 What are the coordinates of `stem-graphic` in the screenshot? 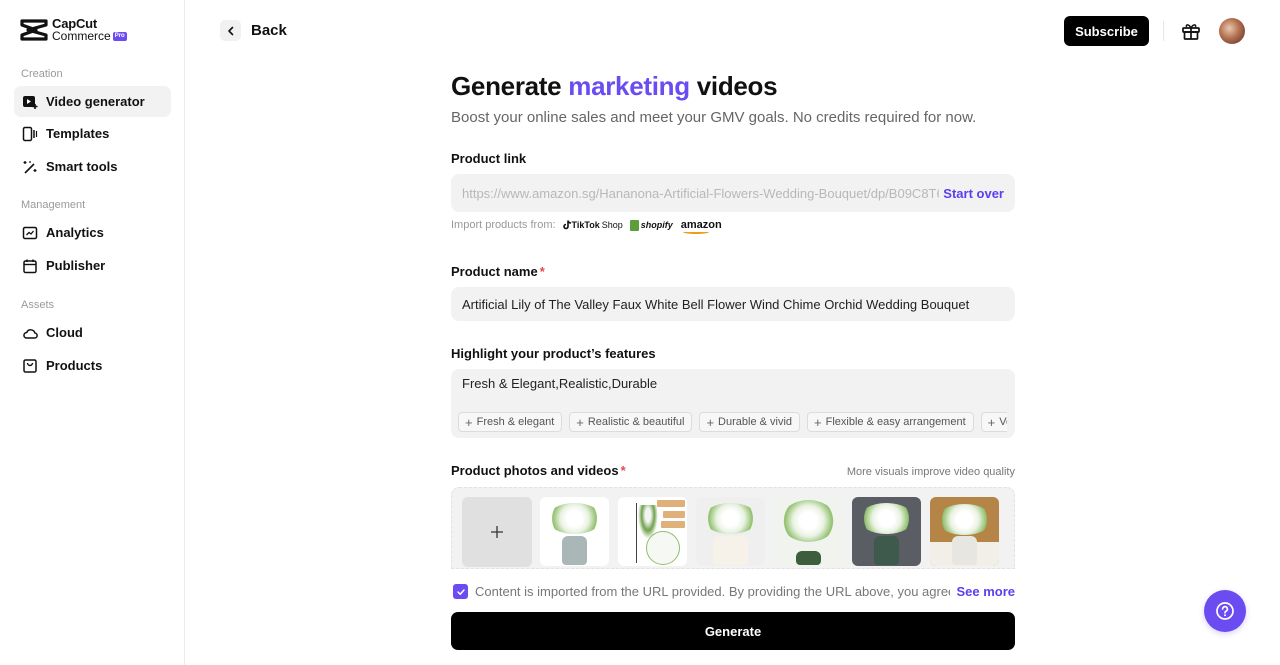 It's located at (636, 533).